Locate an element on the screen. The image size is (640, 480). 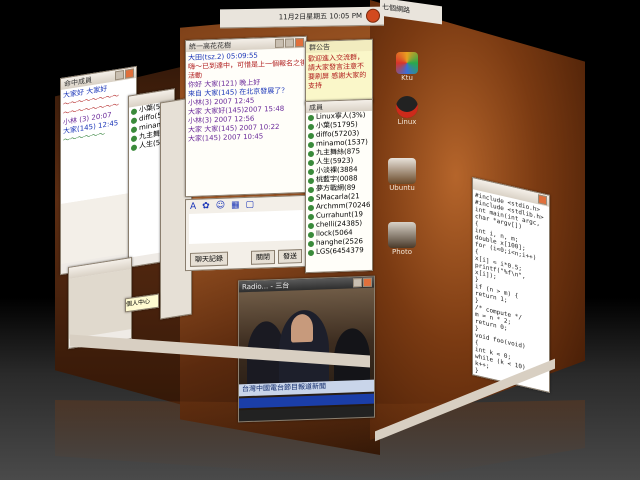
desktop-icon-label: Linux is located at coordinates (407, 122).